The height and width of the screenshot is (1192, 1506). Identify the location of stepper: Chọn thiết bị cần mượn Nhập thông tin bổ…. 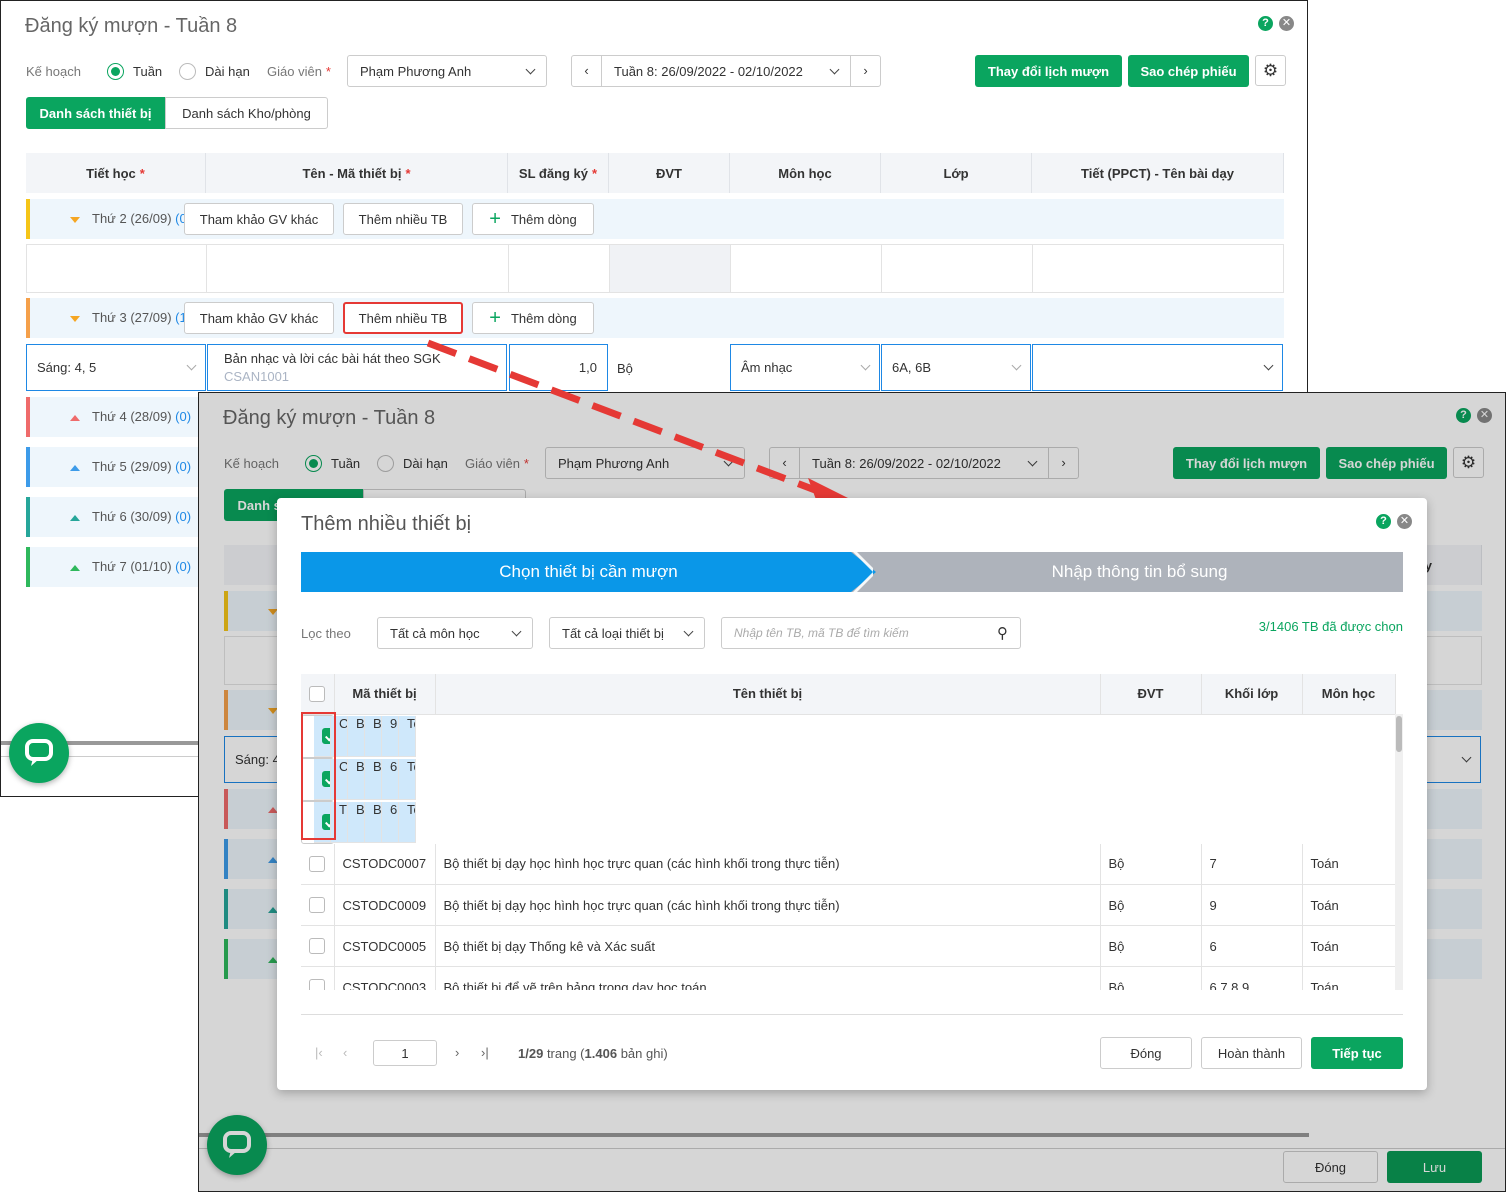
(852, 572).